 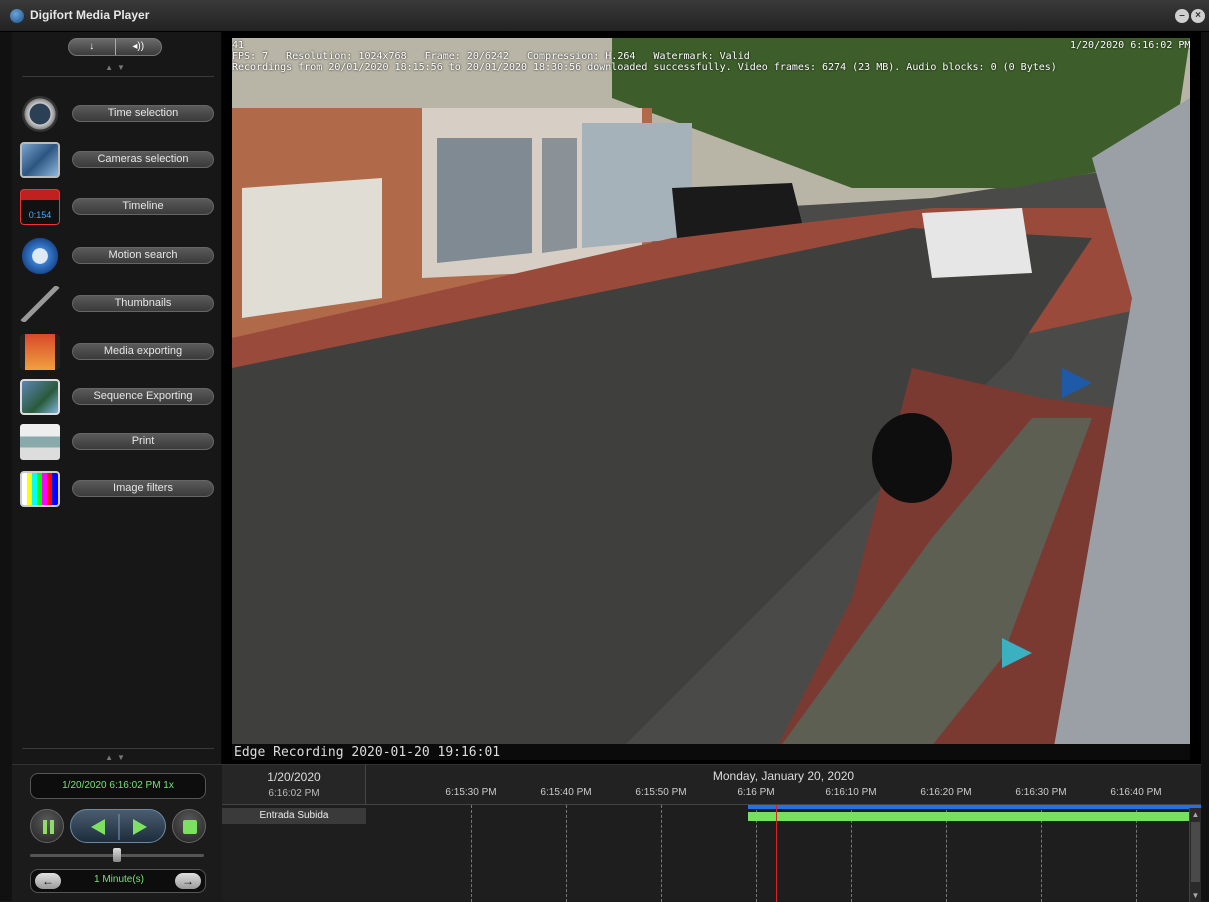 I want to click on playback-controls: 1/20/2020 6:16:02 PM 1x ← 1 Minute(s) →, so click(x=117, y=832).